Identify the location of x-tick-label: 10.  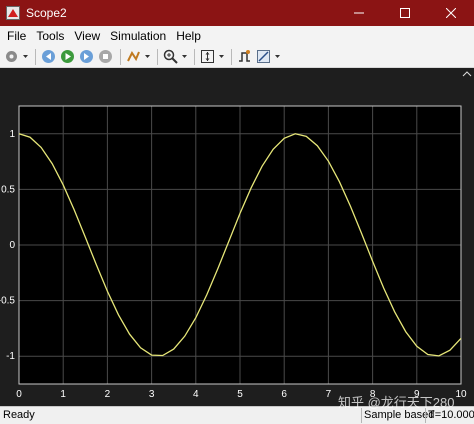
(461, 394).